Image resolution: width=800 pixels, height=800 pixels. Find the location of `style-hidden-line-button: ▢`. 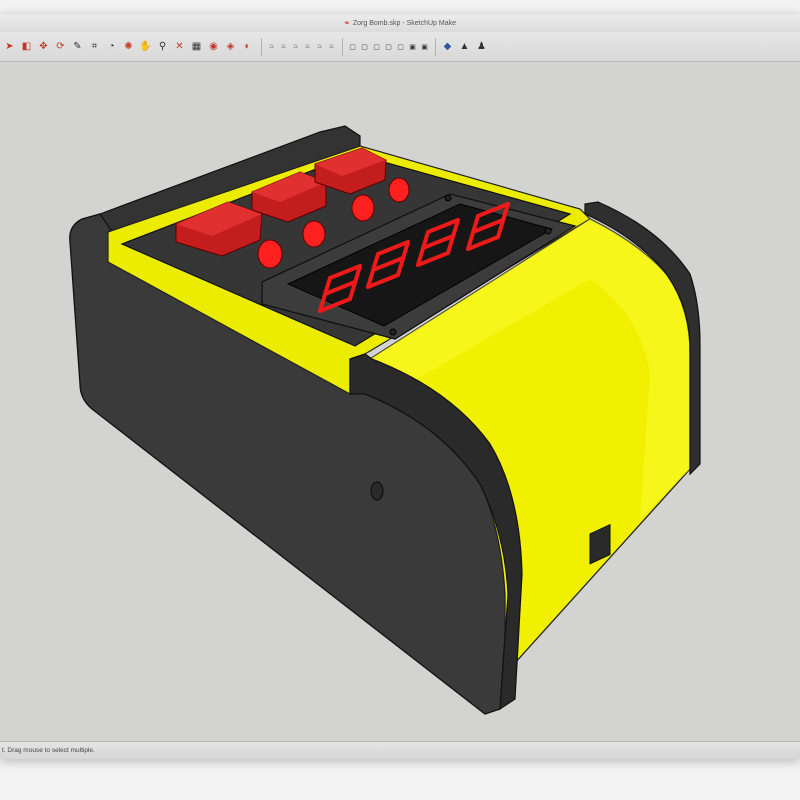

style-hidden-line-button: ▢ is located at coordinates (388, 47).